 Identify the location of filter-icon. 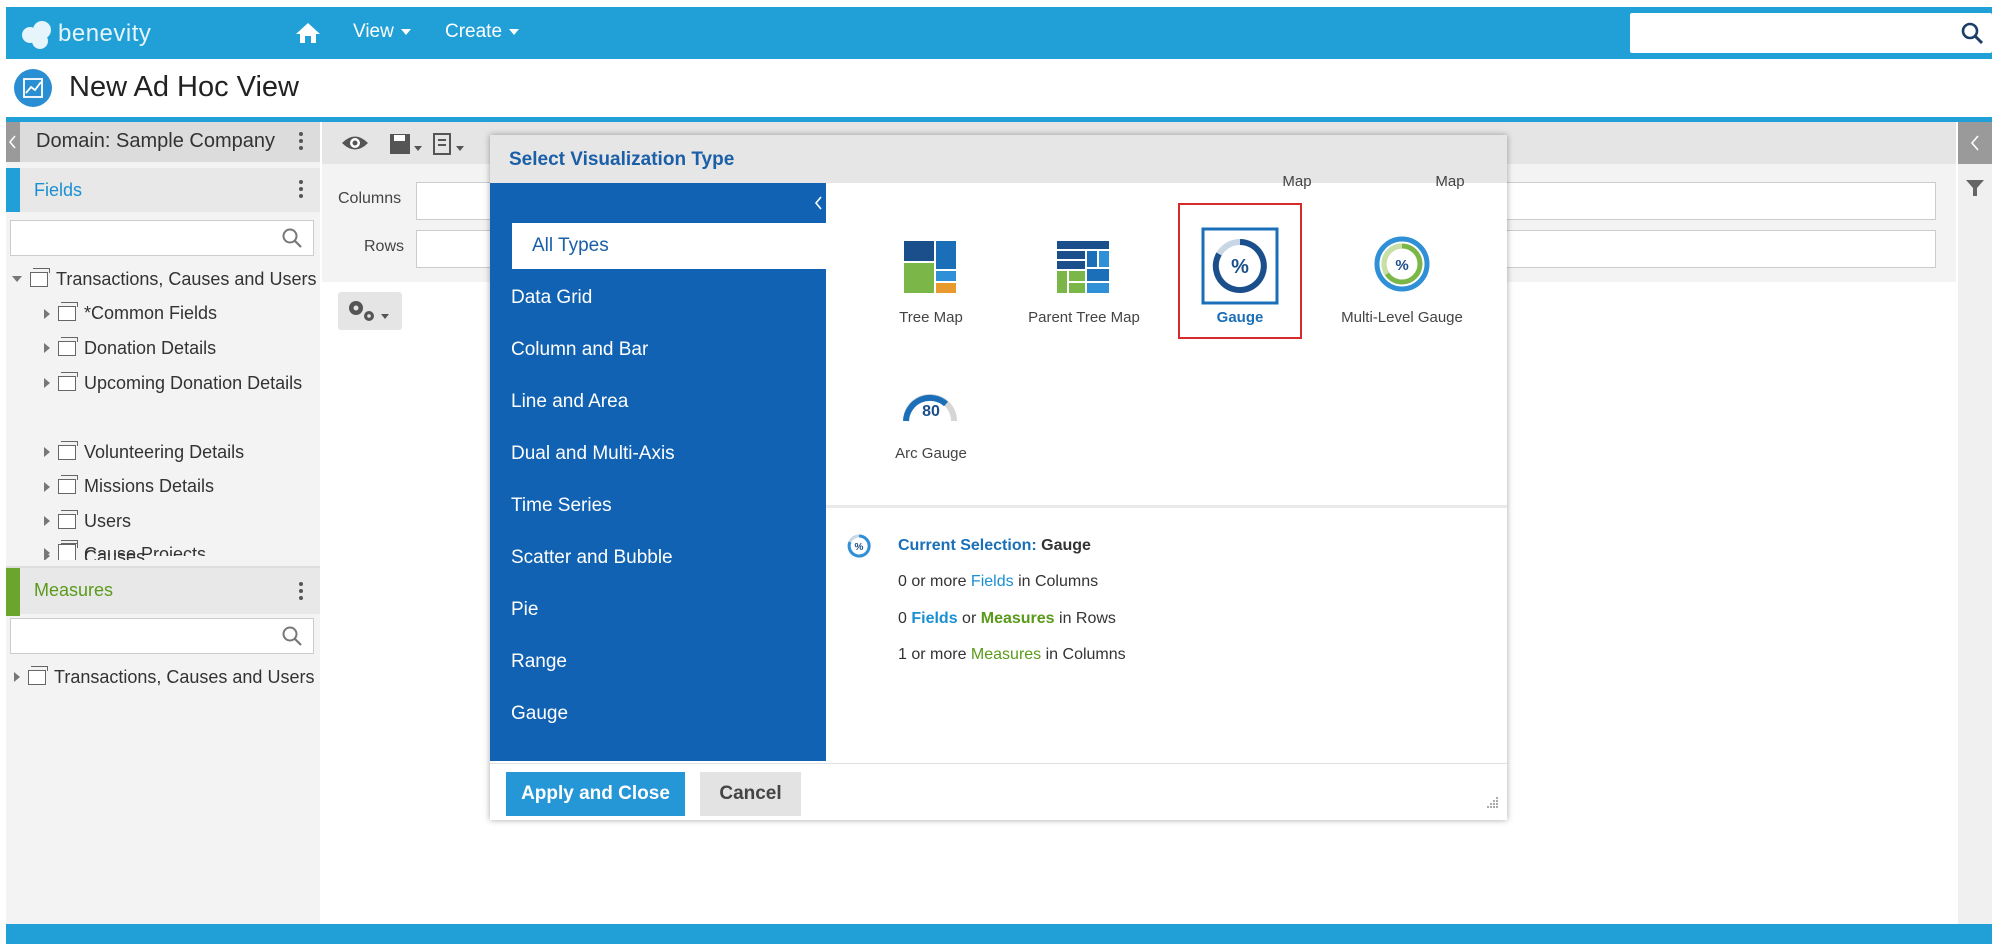
(1975, 190).